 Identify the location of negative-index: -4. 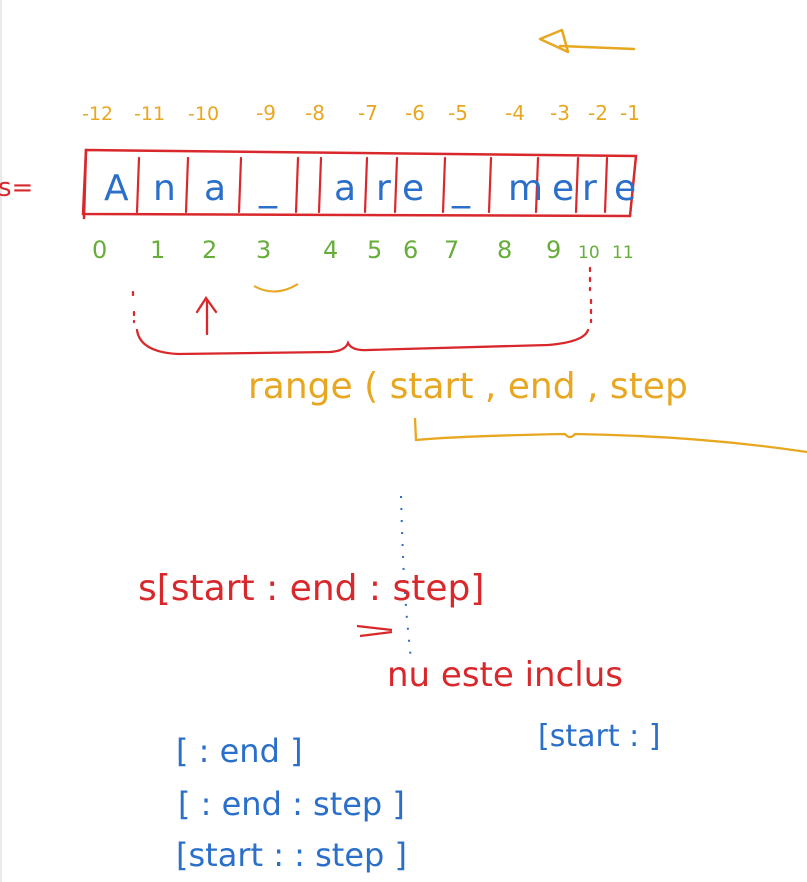
(515, 113).